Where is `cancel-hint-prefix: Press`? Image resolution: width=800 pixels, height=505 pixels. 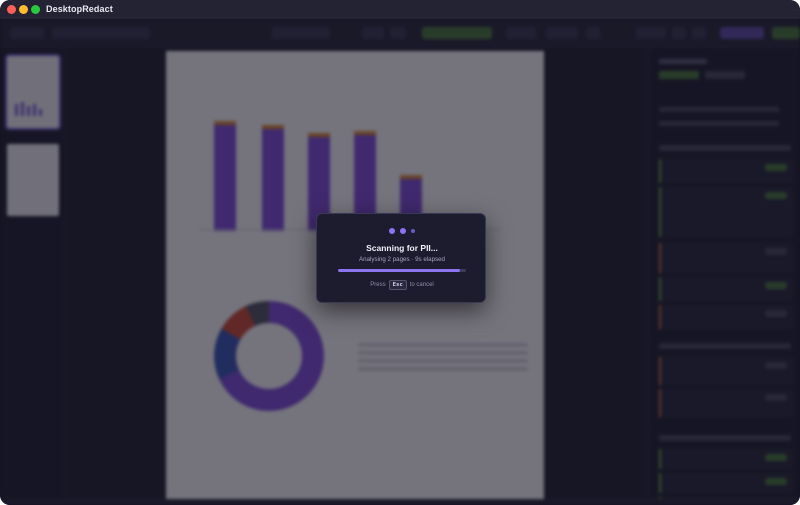
cancel-hint-prefix: Press is located at coordinates (378, 285).